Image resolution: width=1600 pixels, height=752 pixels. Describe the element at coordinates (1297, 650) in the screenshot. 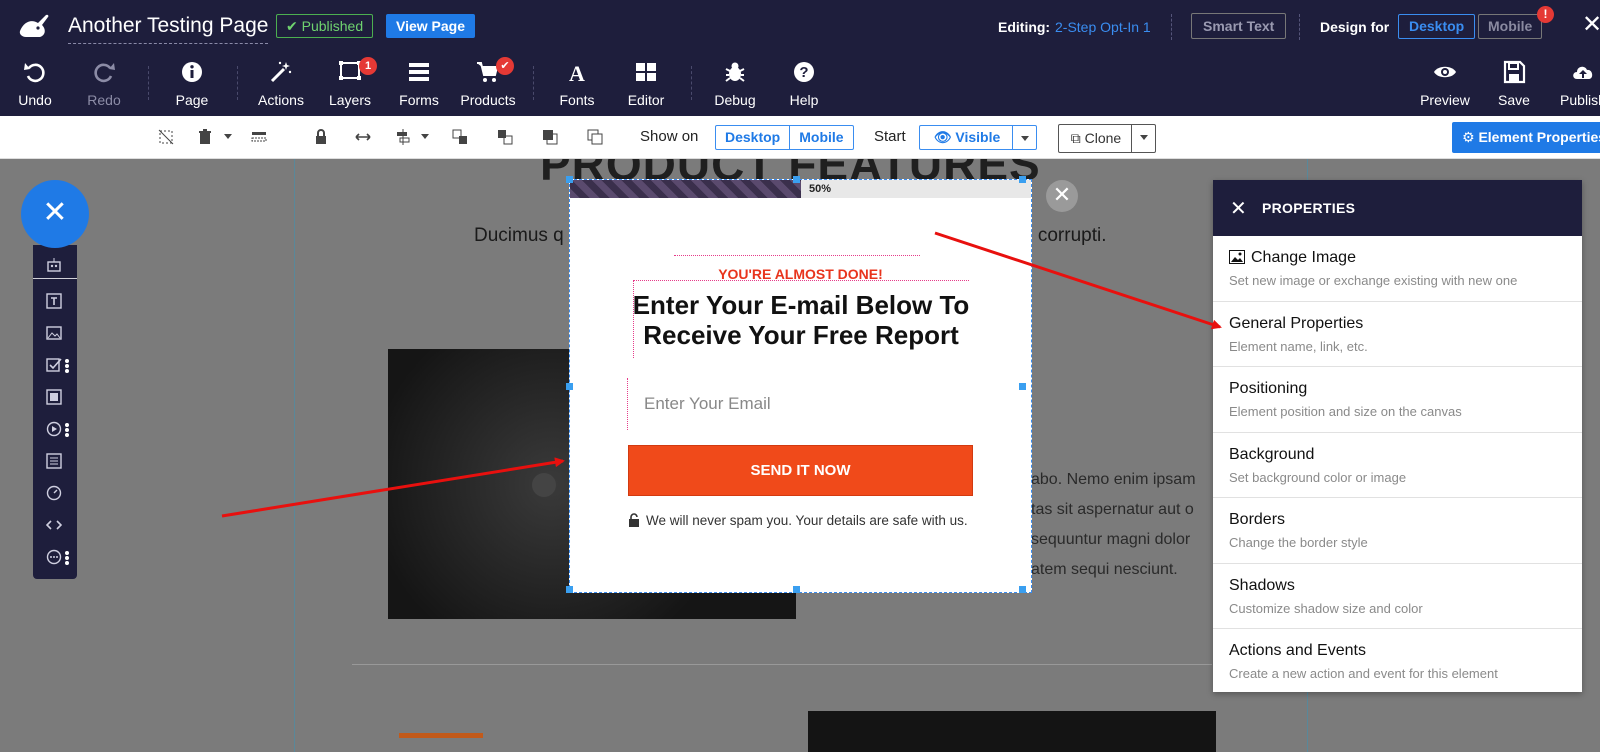

I see `prop-title: Actions and Events` at that location.